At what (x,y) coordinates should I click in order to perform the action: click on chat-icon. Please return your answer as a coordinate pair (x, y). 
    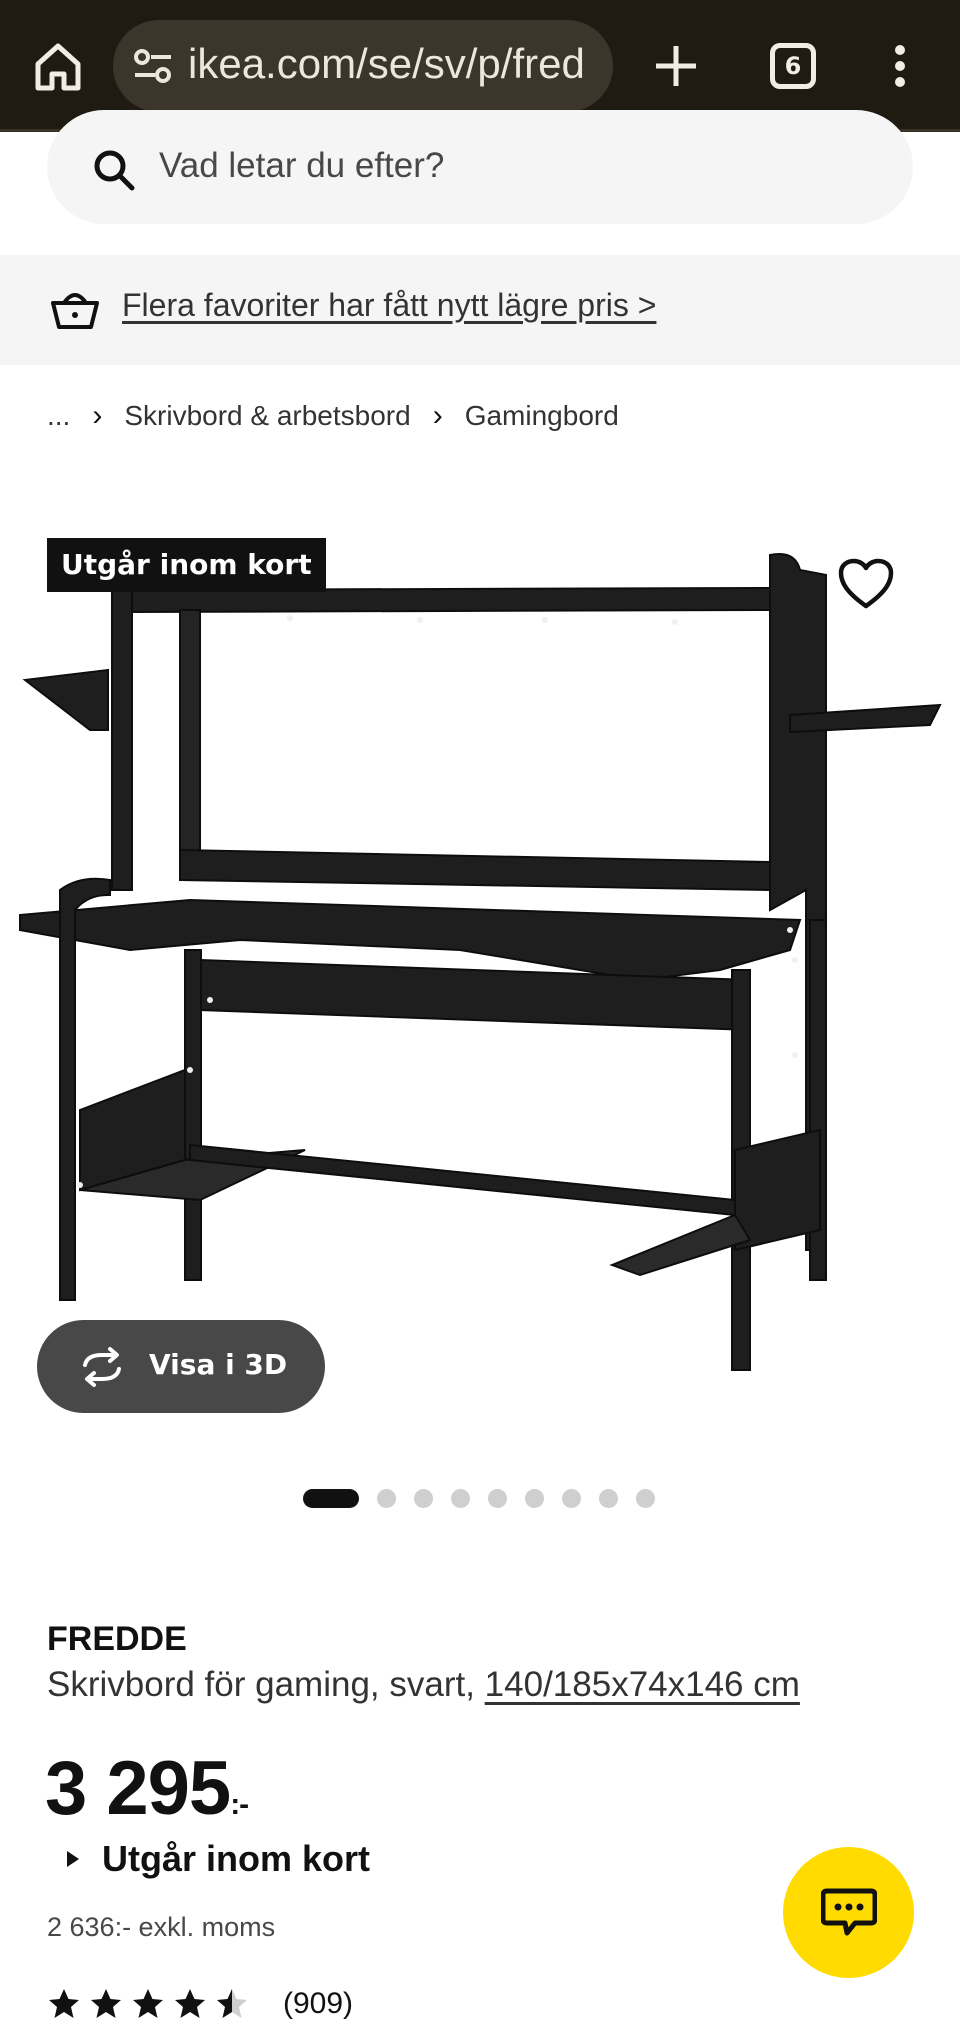
    Looking at the image, I should click on (849, 1912).